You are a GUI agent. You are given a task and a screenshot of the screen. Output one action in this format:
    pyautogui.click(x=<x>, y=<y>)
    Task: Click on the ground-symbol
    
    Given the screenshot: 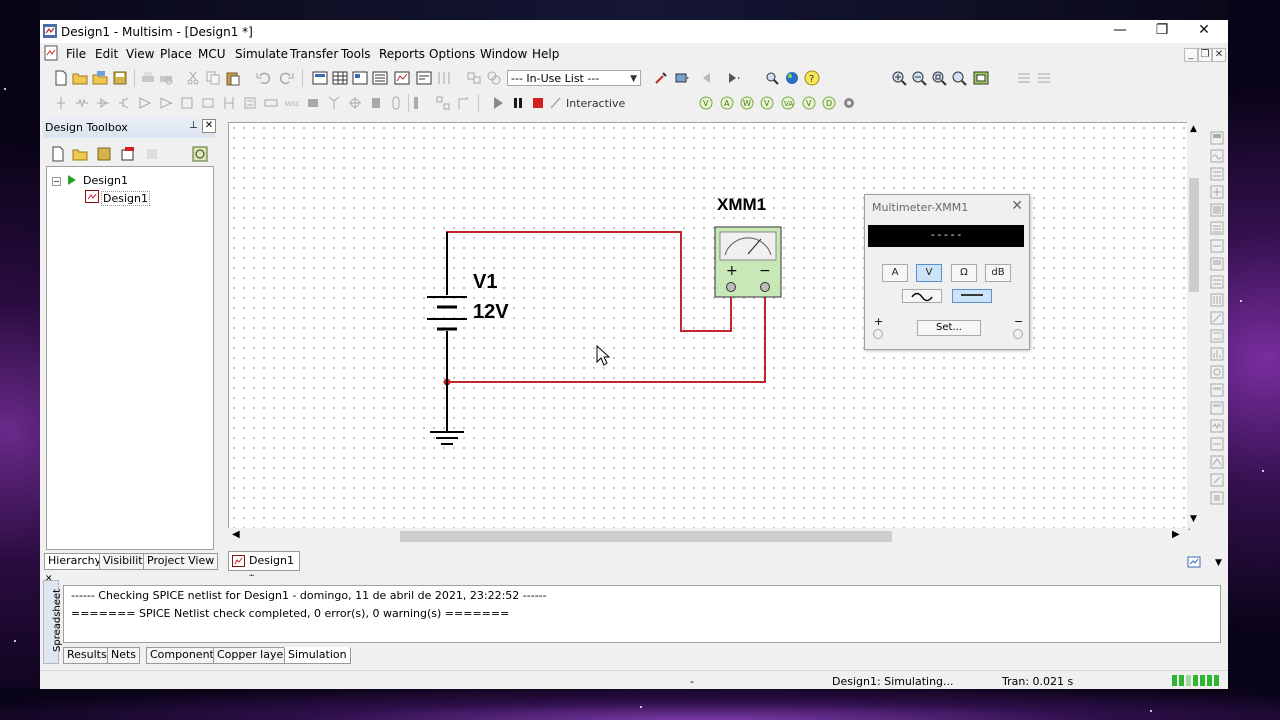 What is the action you would take?
    pyautogui.click(x=447, y=413)
    